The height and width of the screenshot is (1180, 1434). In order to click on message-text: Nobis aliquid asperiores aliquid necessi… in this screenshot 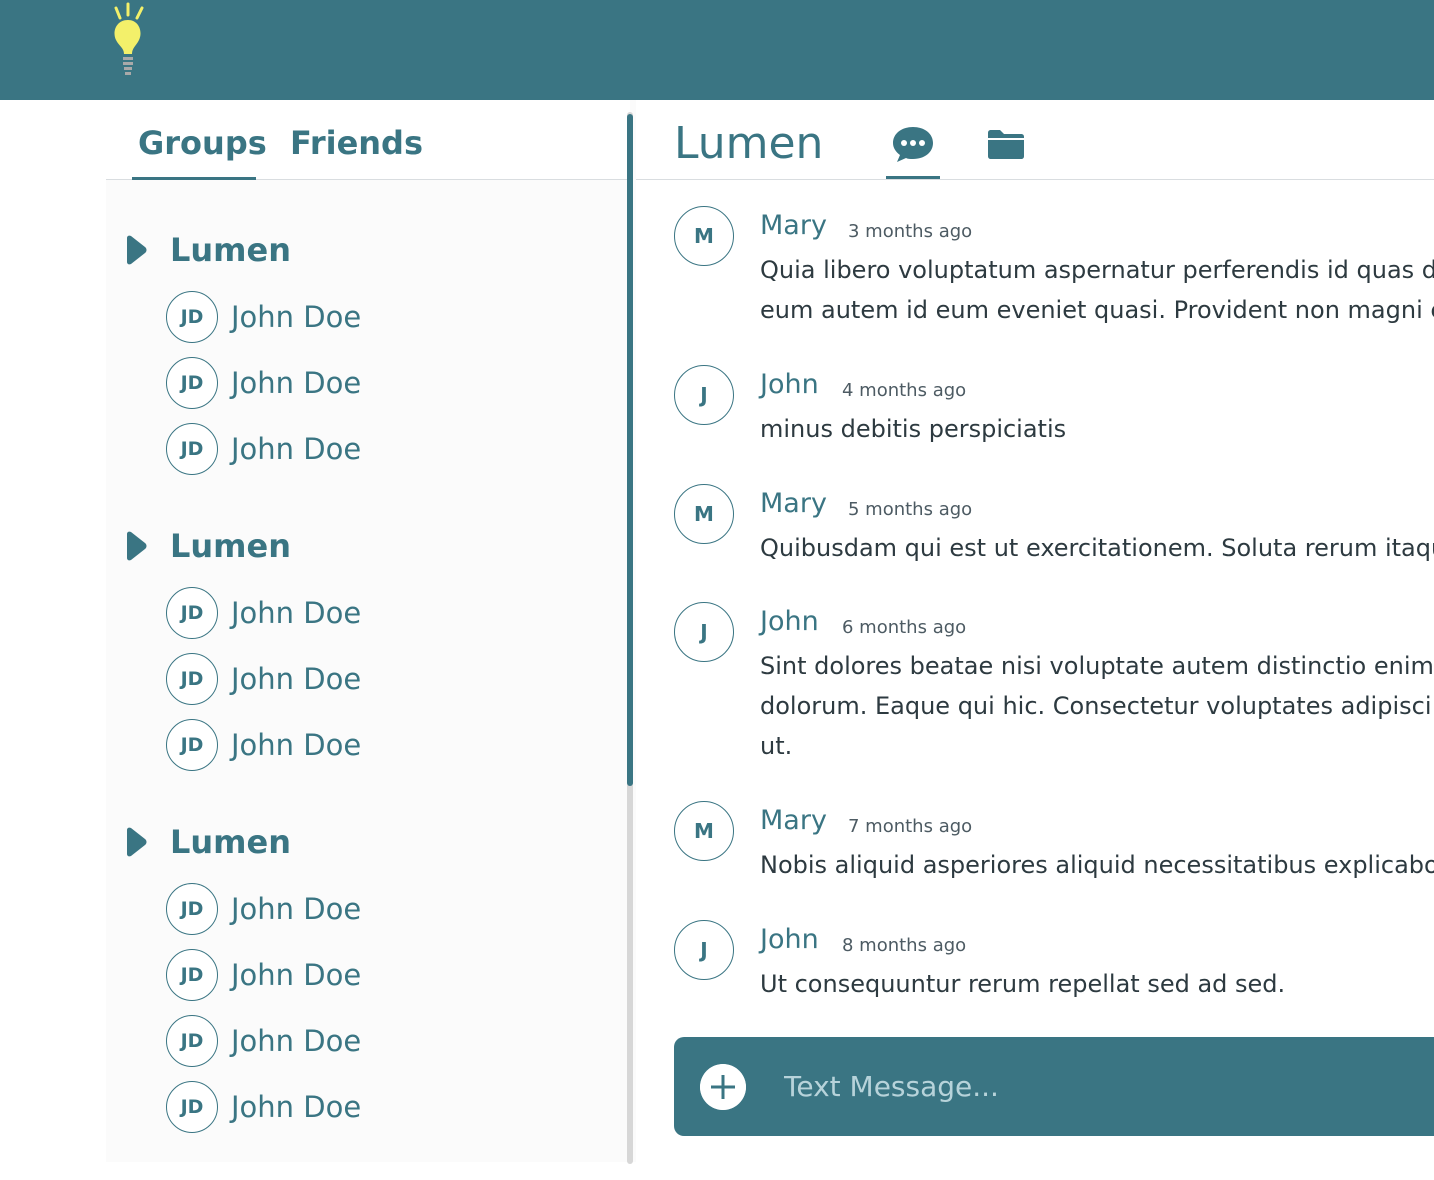, I will do `click(1097, 865)`.